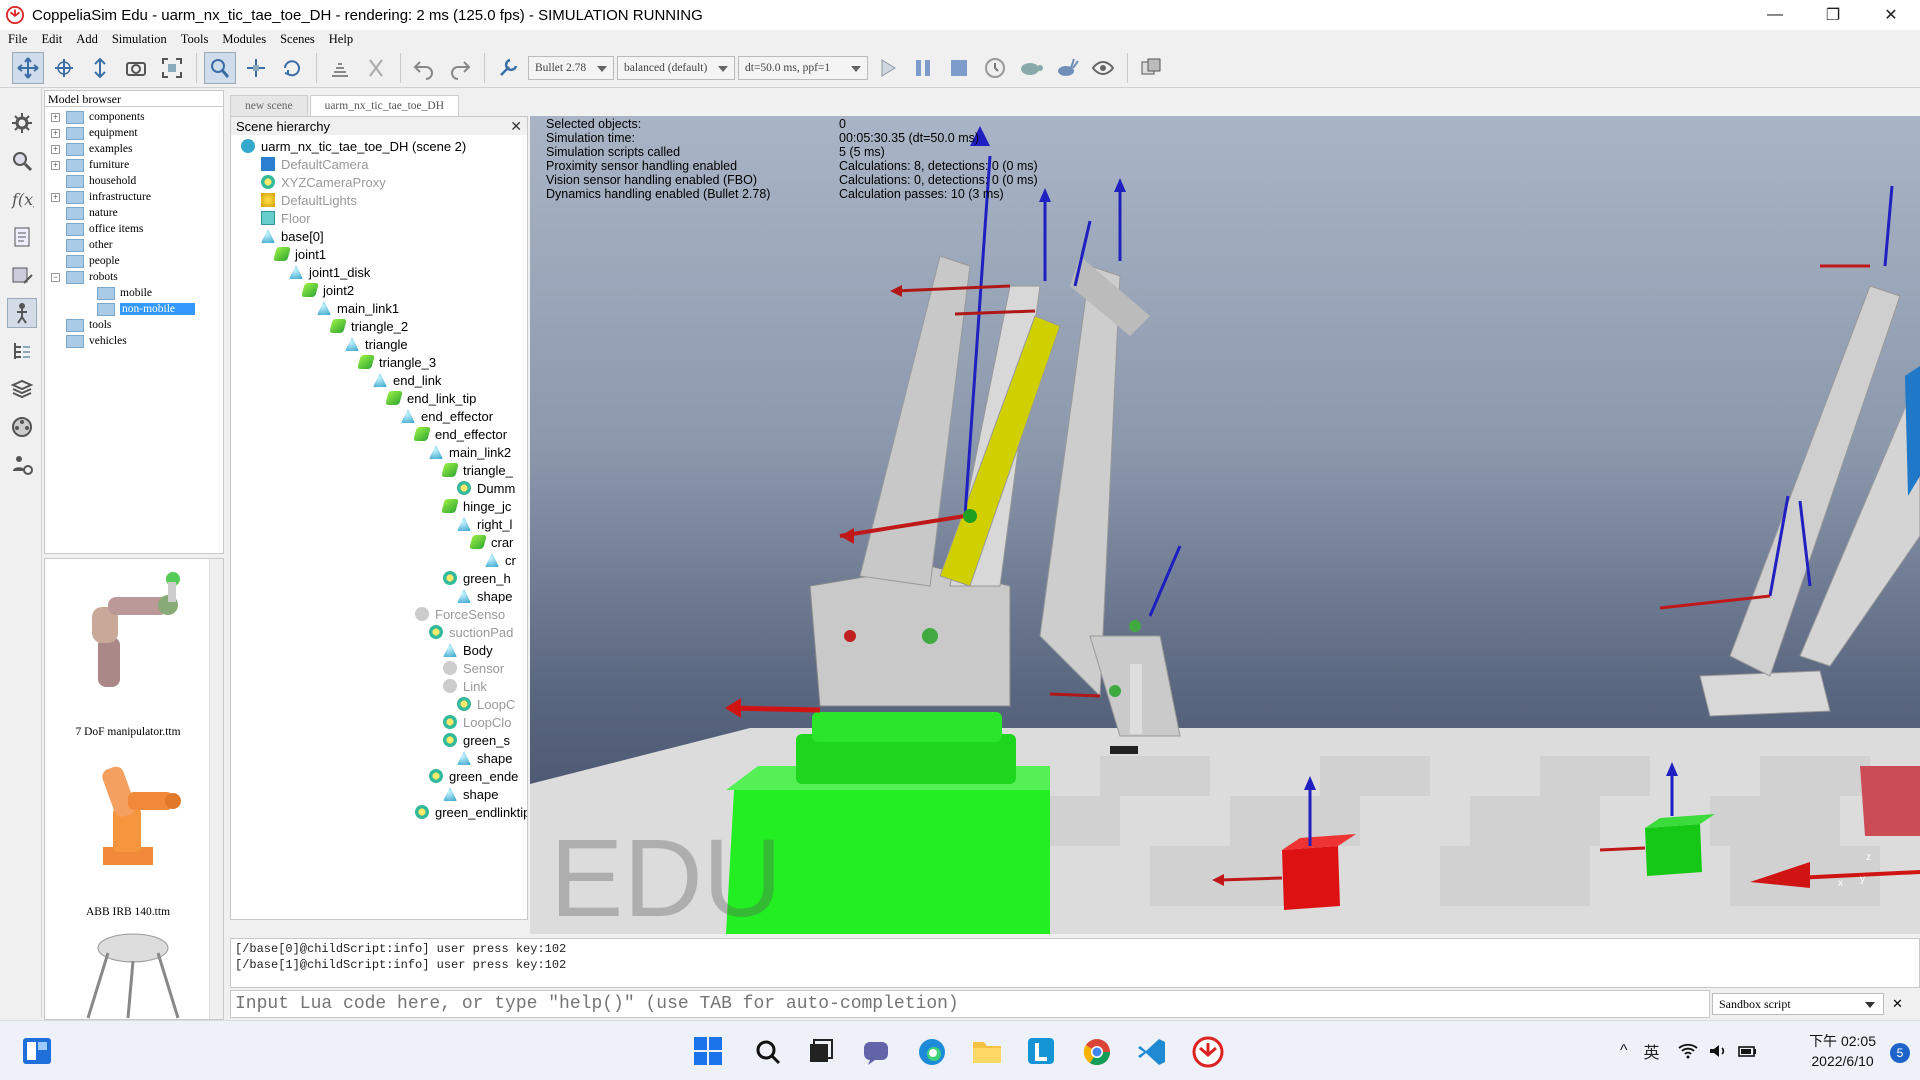 This screenshot has height=1080, width=1920. What do you see at coordinates (876, 1053) in the screenshot?
I see `teams-chat-button` at bounding box center [876, 1053].